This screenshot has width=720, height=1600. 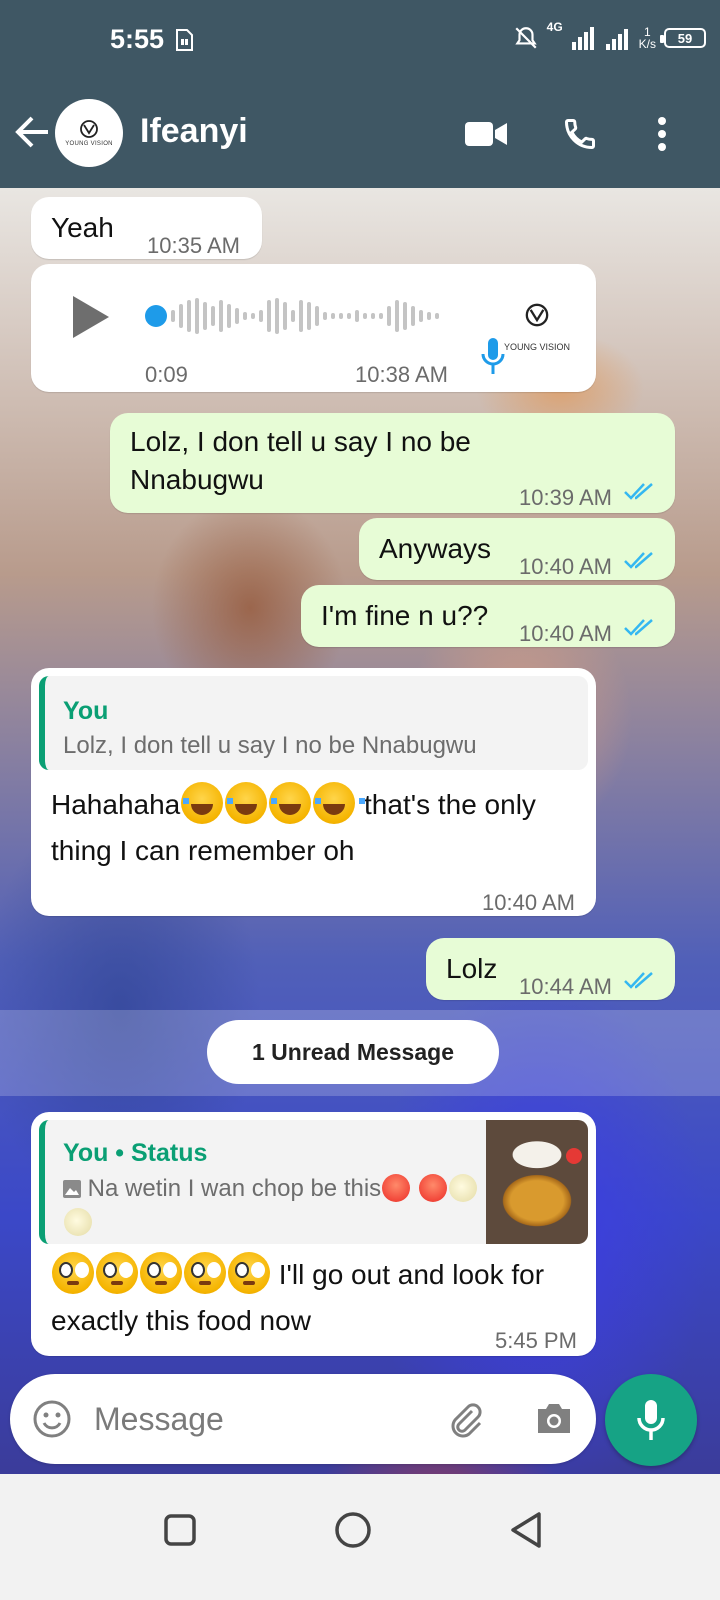 I want to click on quote-author: You • Status, so click(x=135, y=1153).